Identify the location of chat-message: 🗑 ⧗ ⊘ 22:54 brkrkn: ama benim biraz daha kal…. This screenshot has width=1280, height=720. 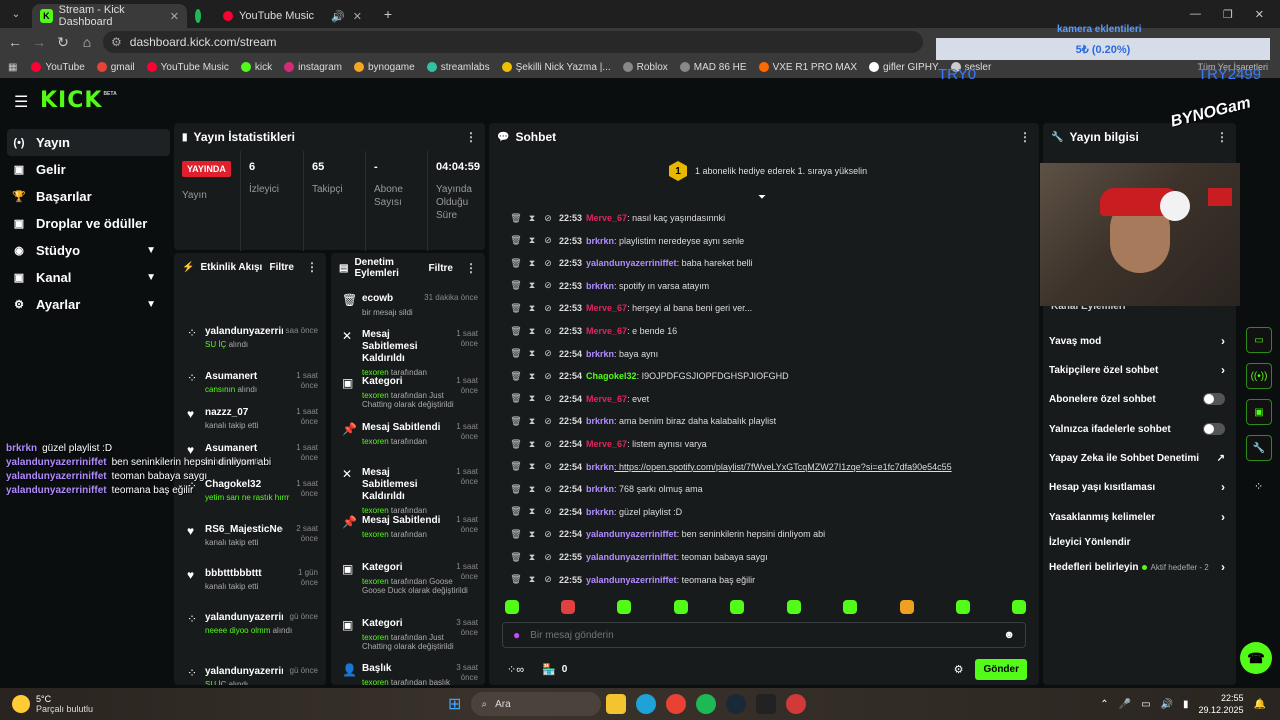
(642, 421).